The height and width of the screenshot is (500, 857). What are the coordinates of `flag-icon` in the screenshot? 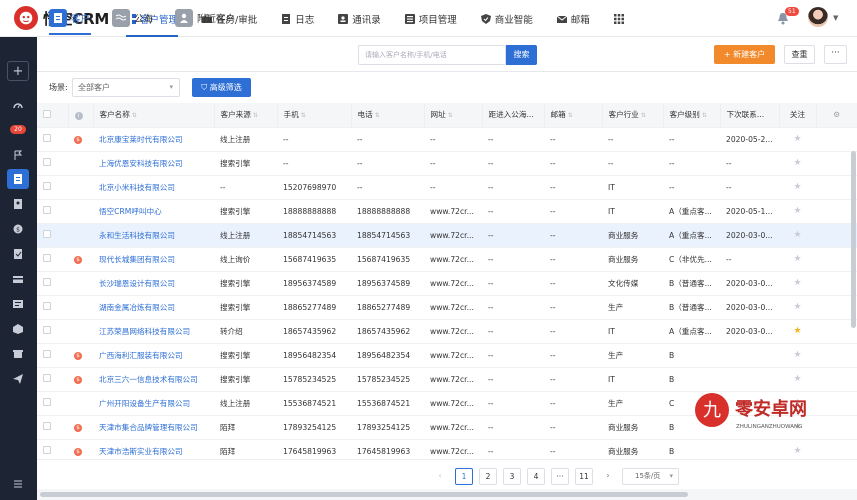 It's located at (18, 155).